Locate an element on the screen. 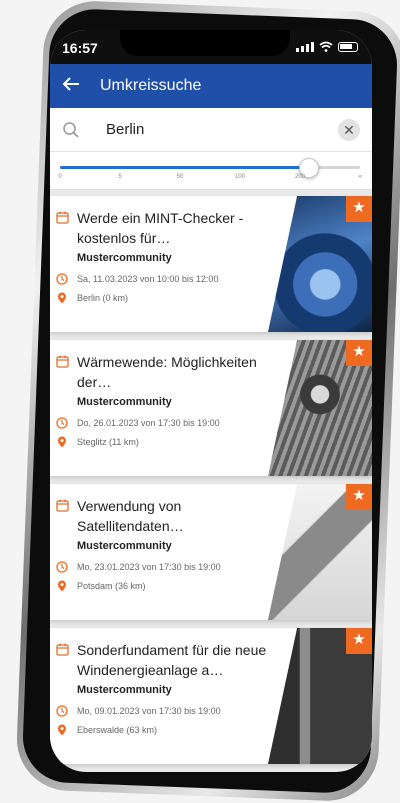 This screenshot has height=803, width=400. status-bar: 16:57 is located at coordinates (211, 47).